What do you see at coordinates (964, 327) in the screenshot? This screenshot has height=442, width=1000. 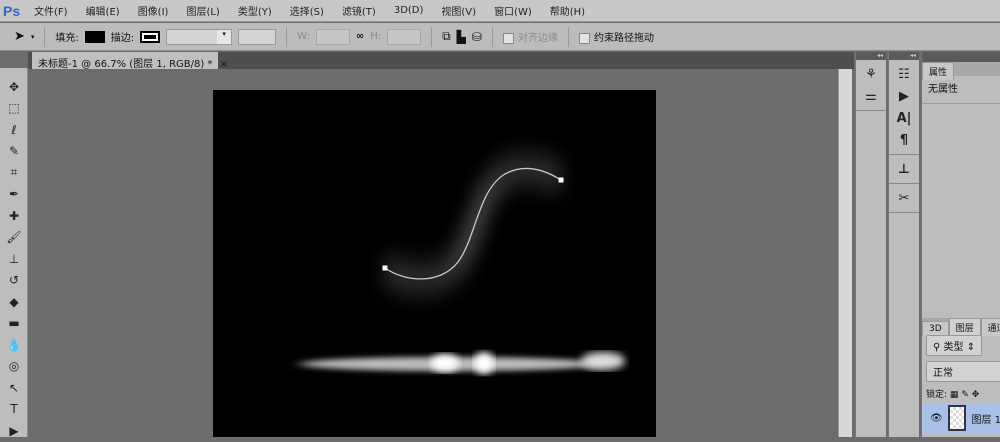 I see `tab-layers: 图层` at bounding box center [964, 327].